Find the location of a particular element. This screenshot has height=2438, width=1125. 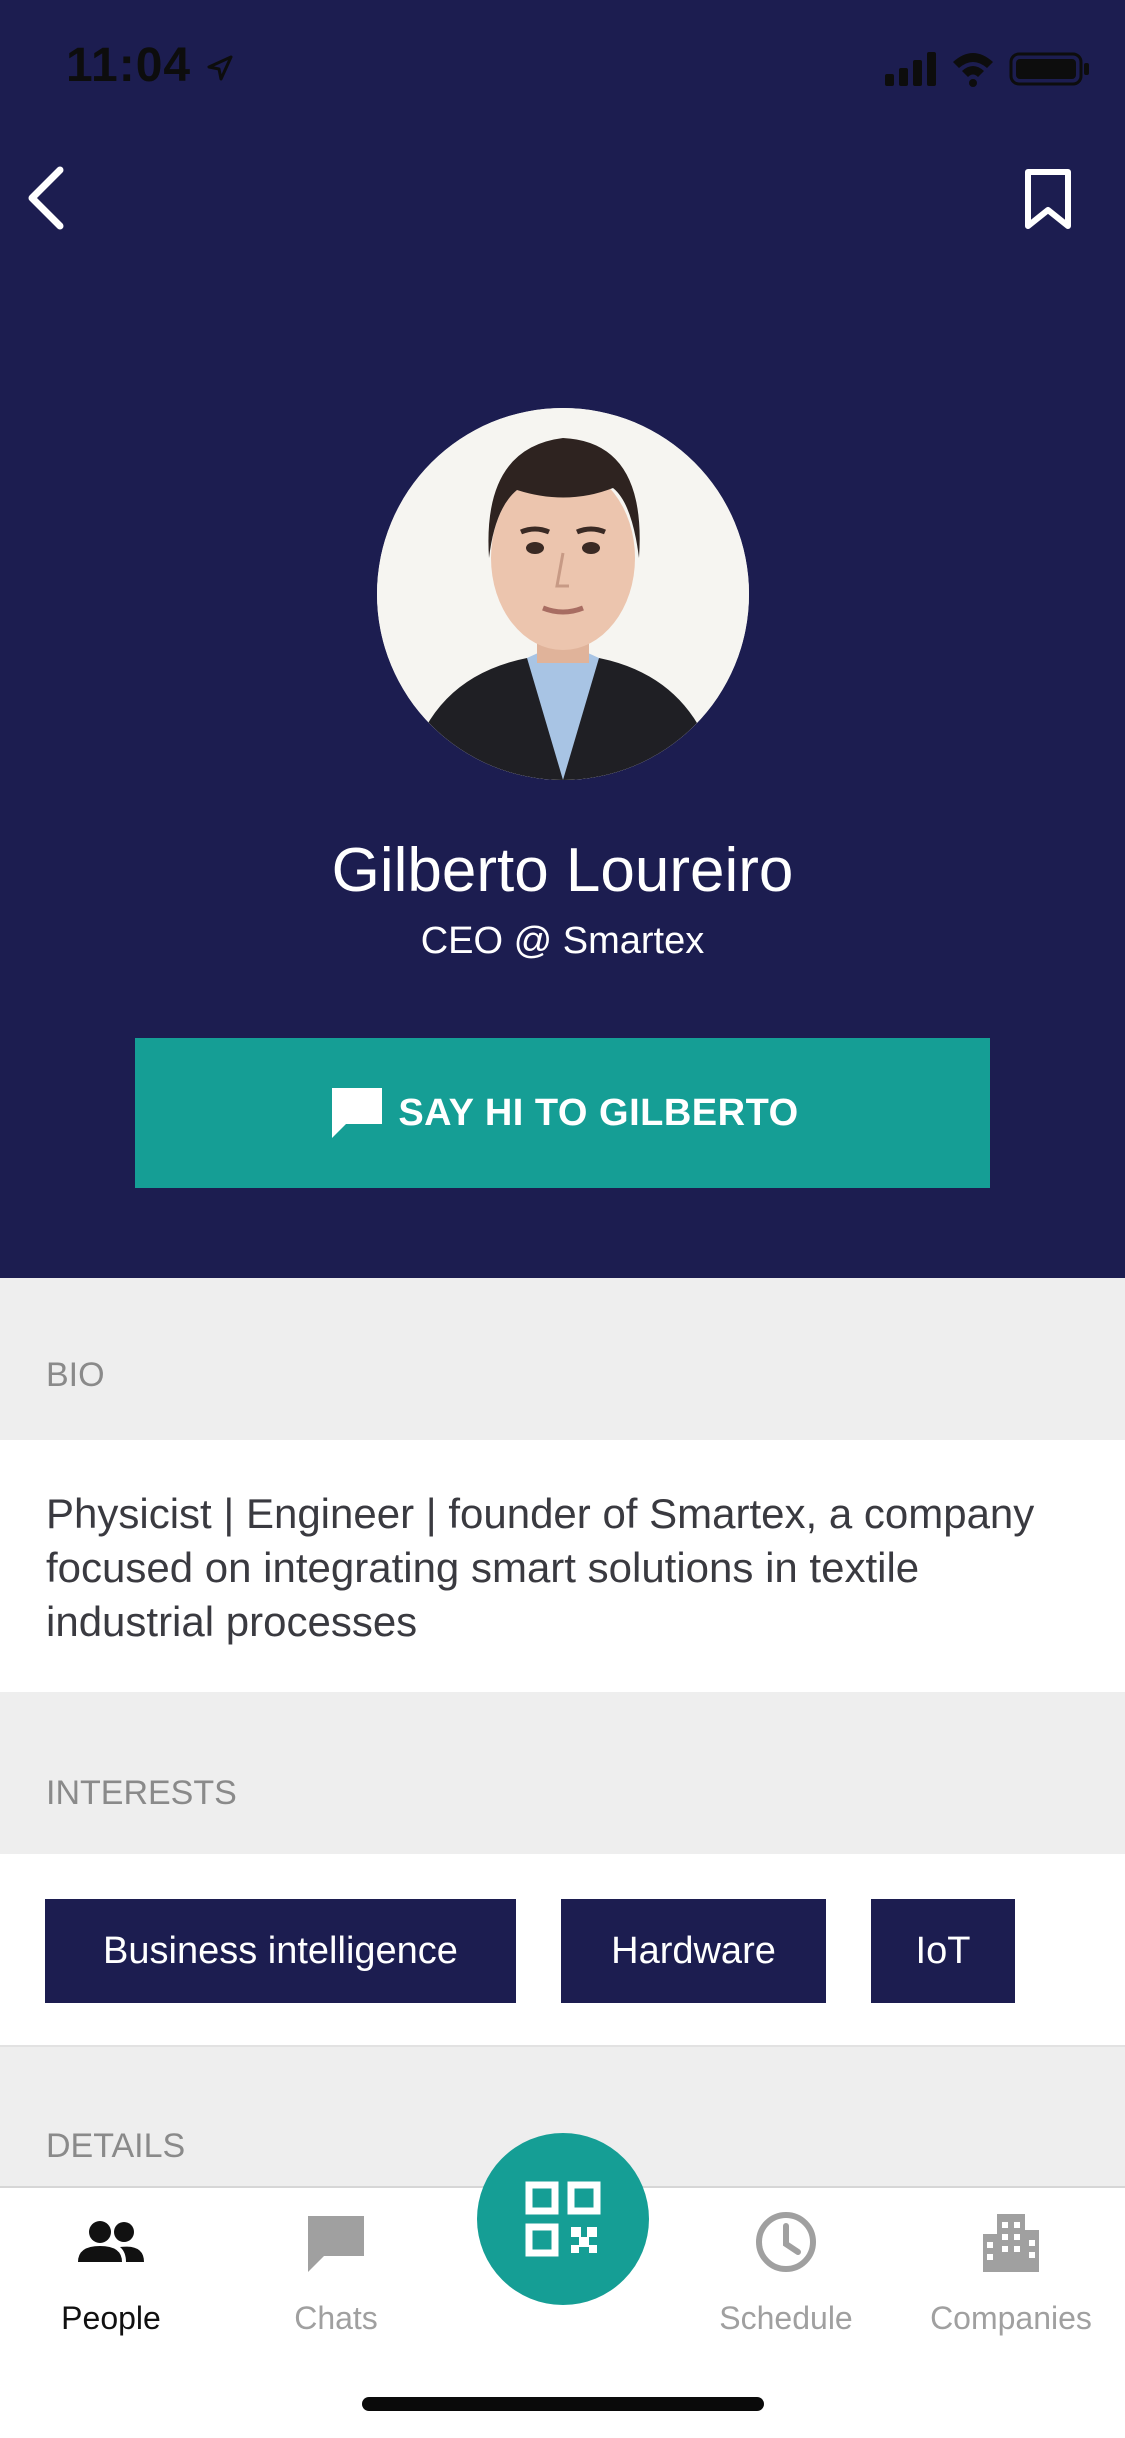

profile-photo is located at coordinates (563, 594).